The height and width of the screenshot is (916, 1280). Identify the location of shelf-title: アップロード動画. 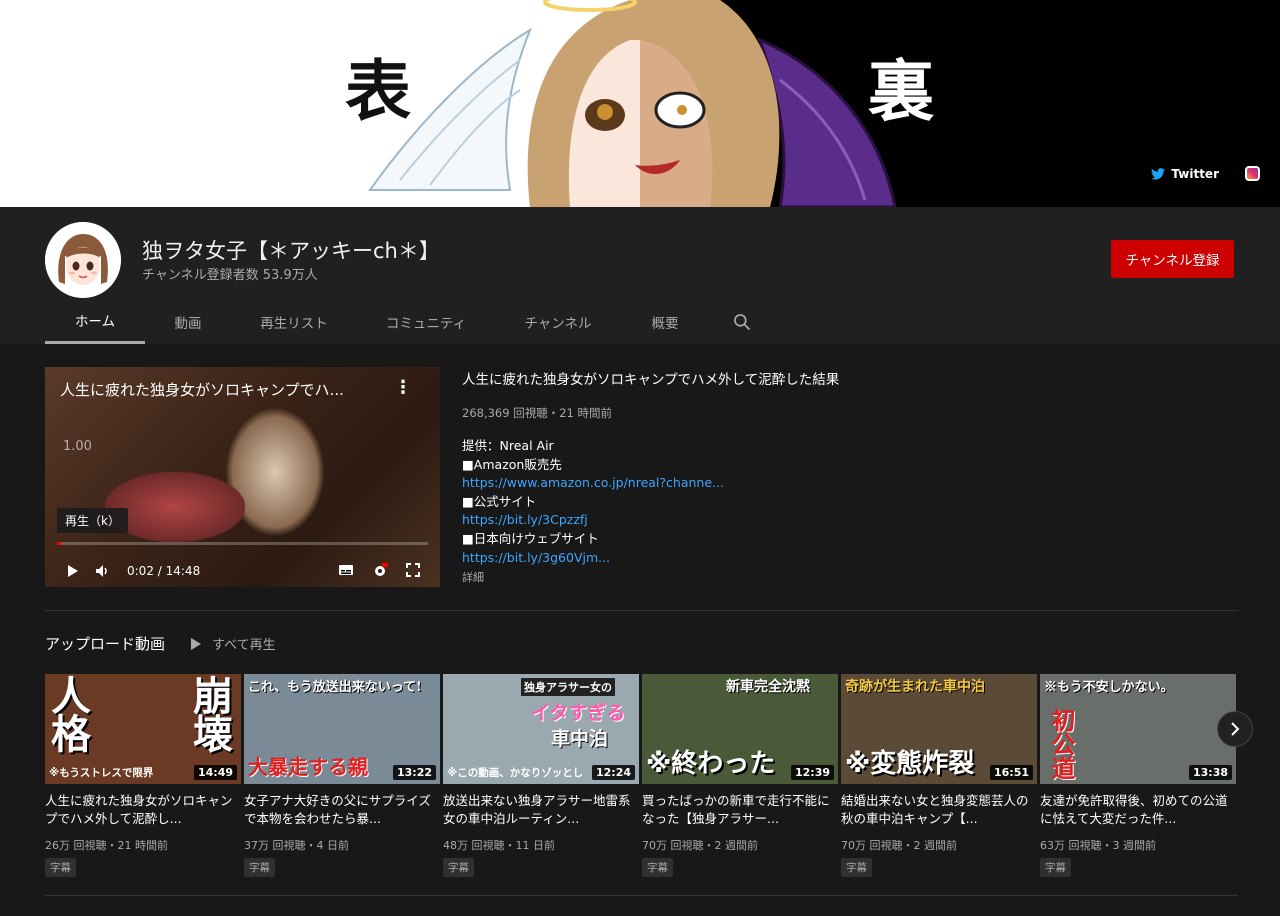
(105, 643).